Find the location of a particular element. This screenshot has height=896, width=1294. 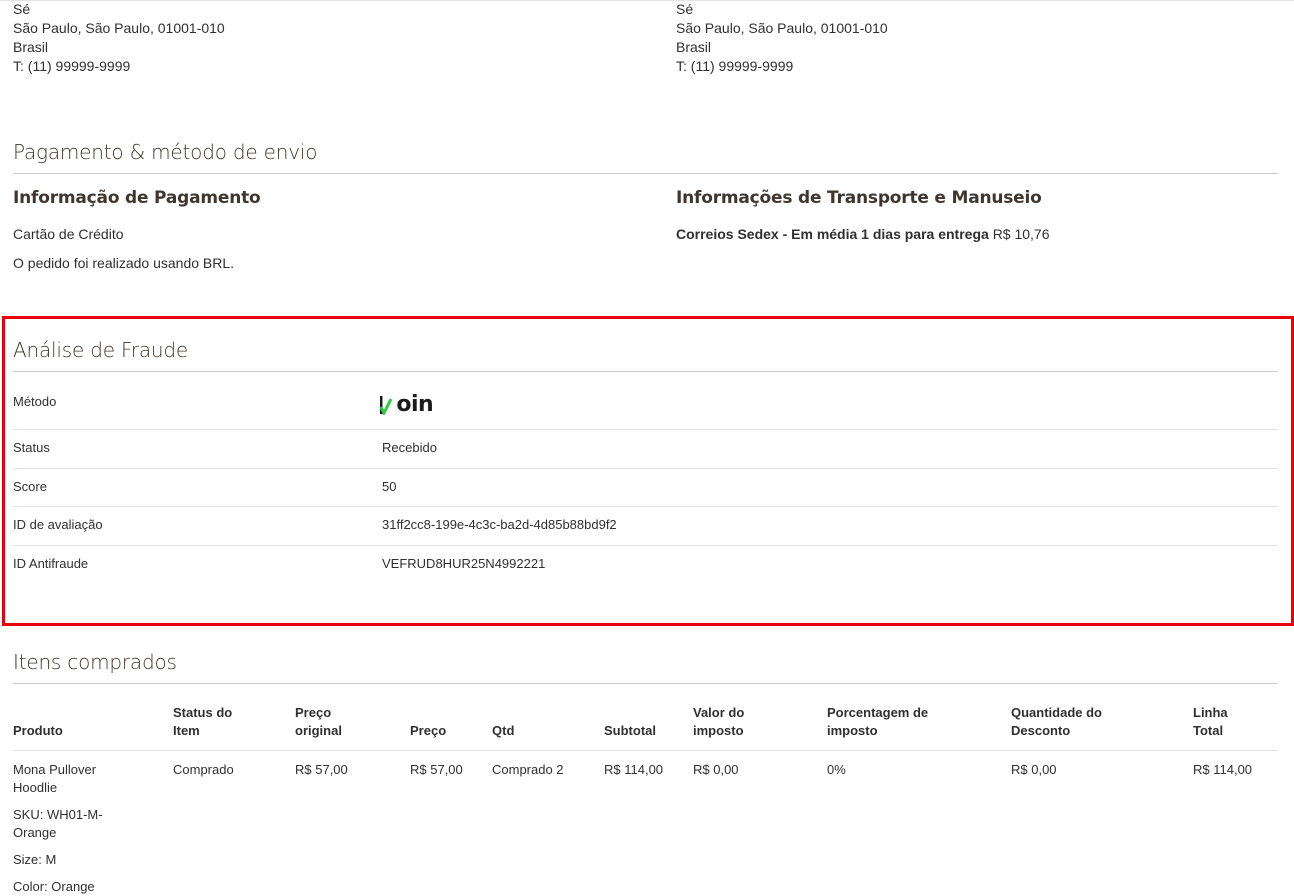

product-size: Size: M is located at coordinates (93, 860).